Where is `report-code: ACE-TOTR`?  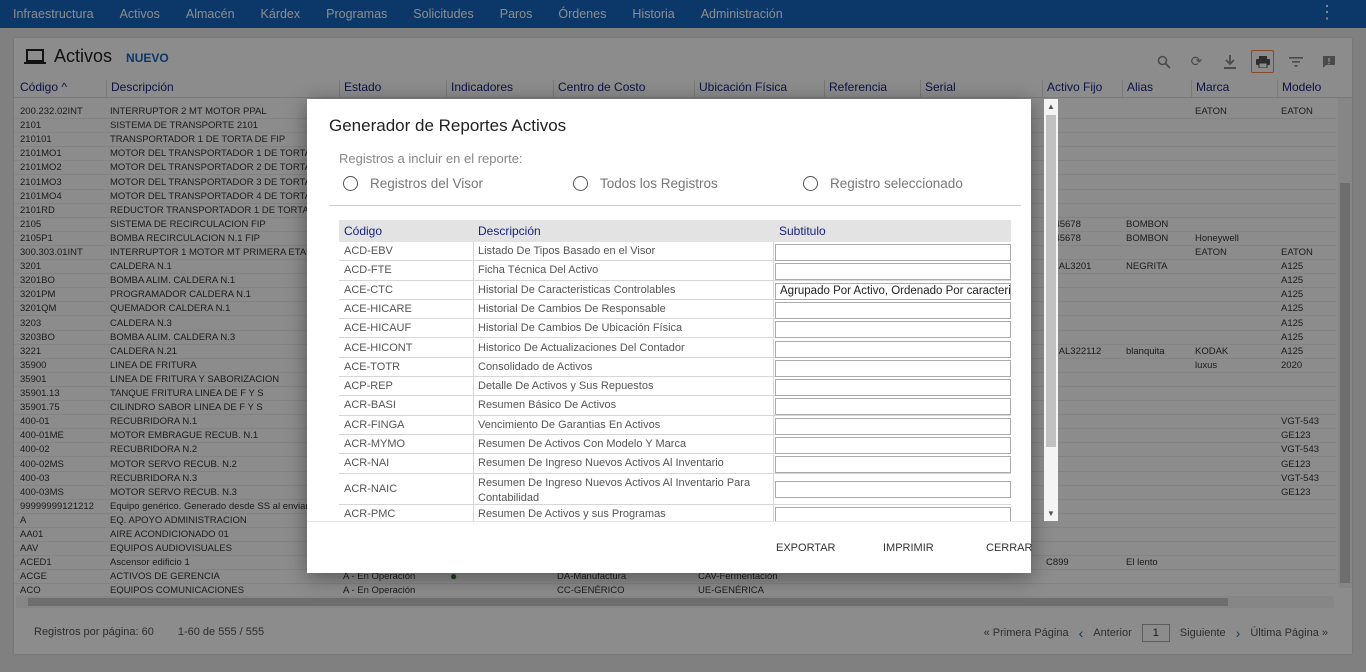 report-code: ACE-TOTR is located at coordinates (372, 366).